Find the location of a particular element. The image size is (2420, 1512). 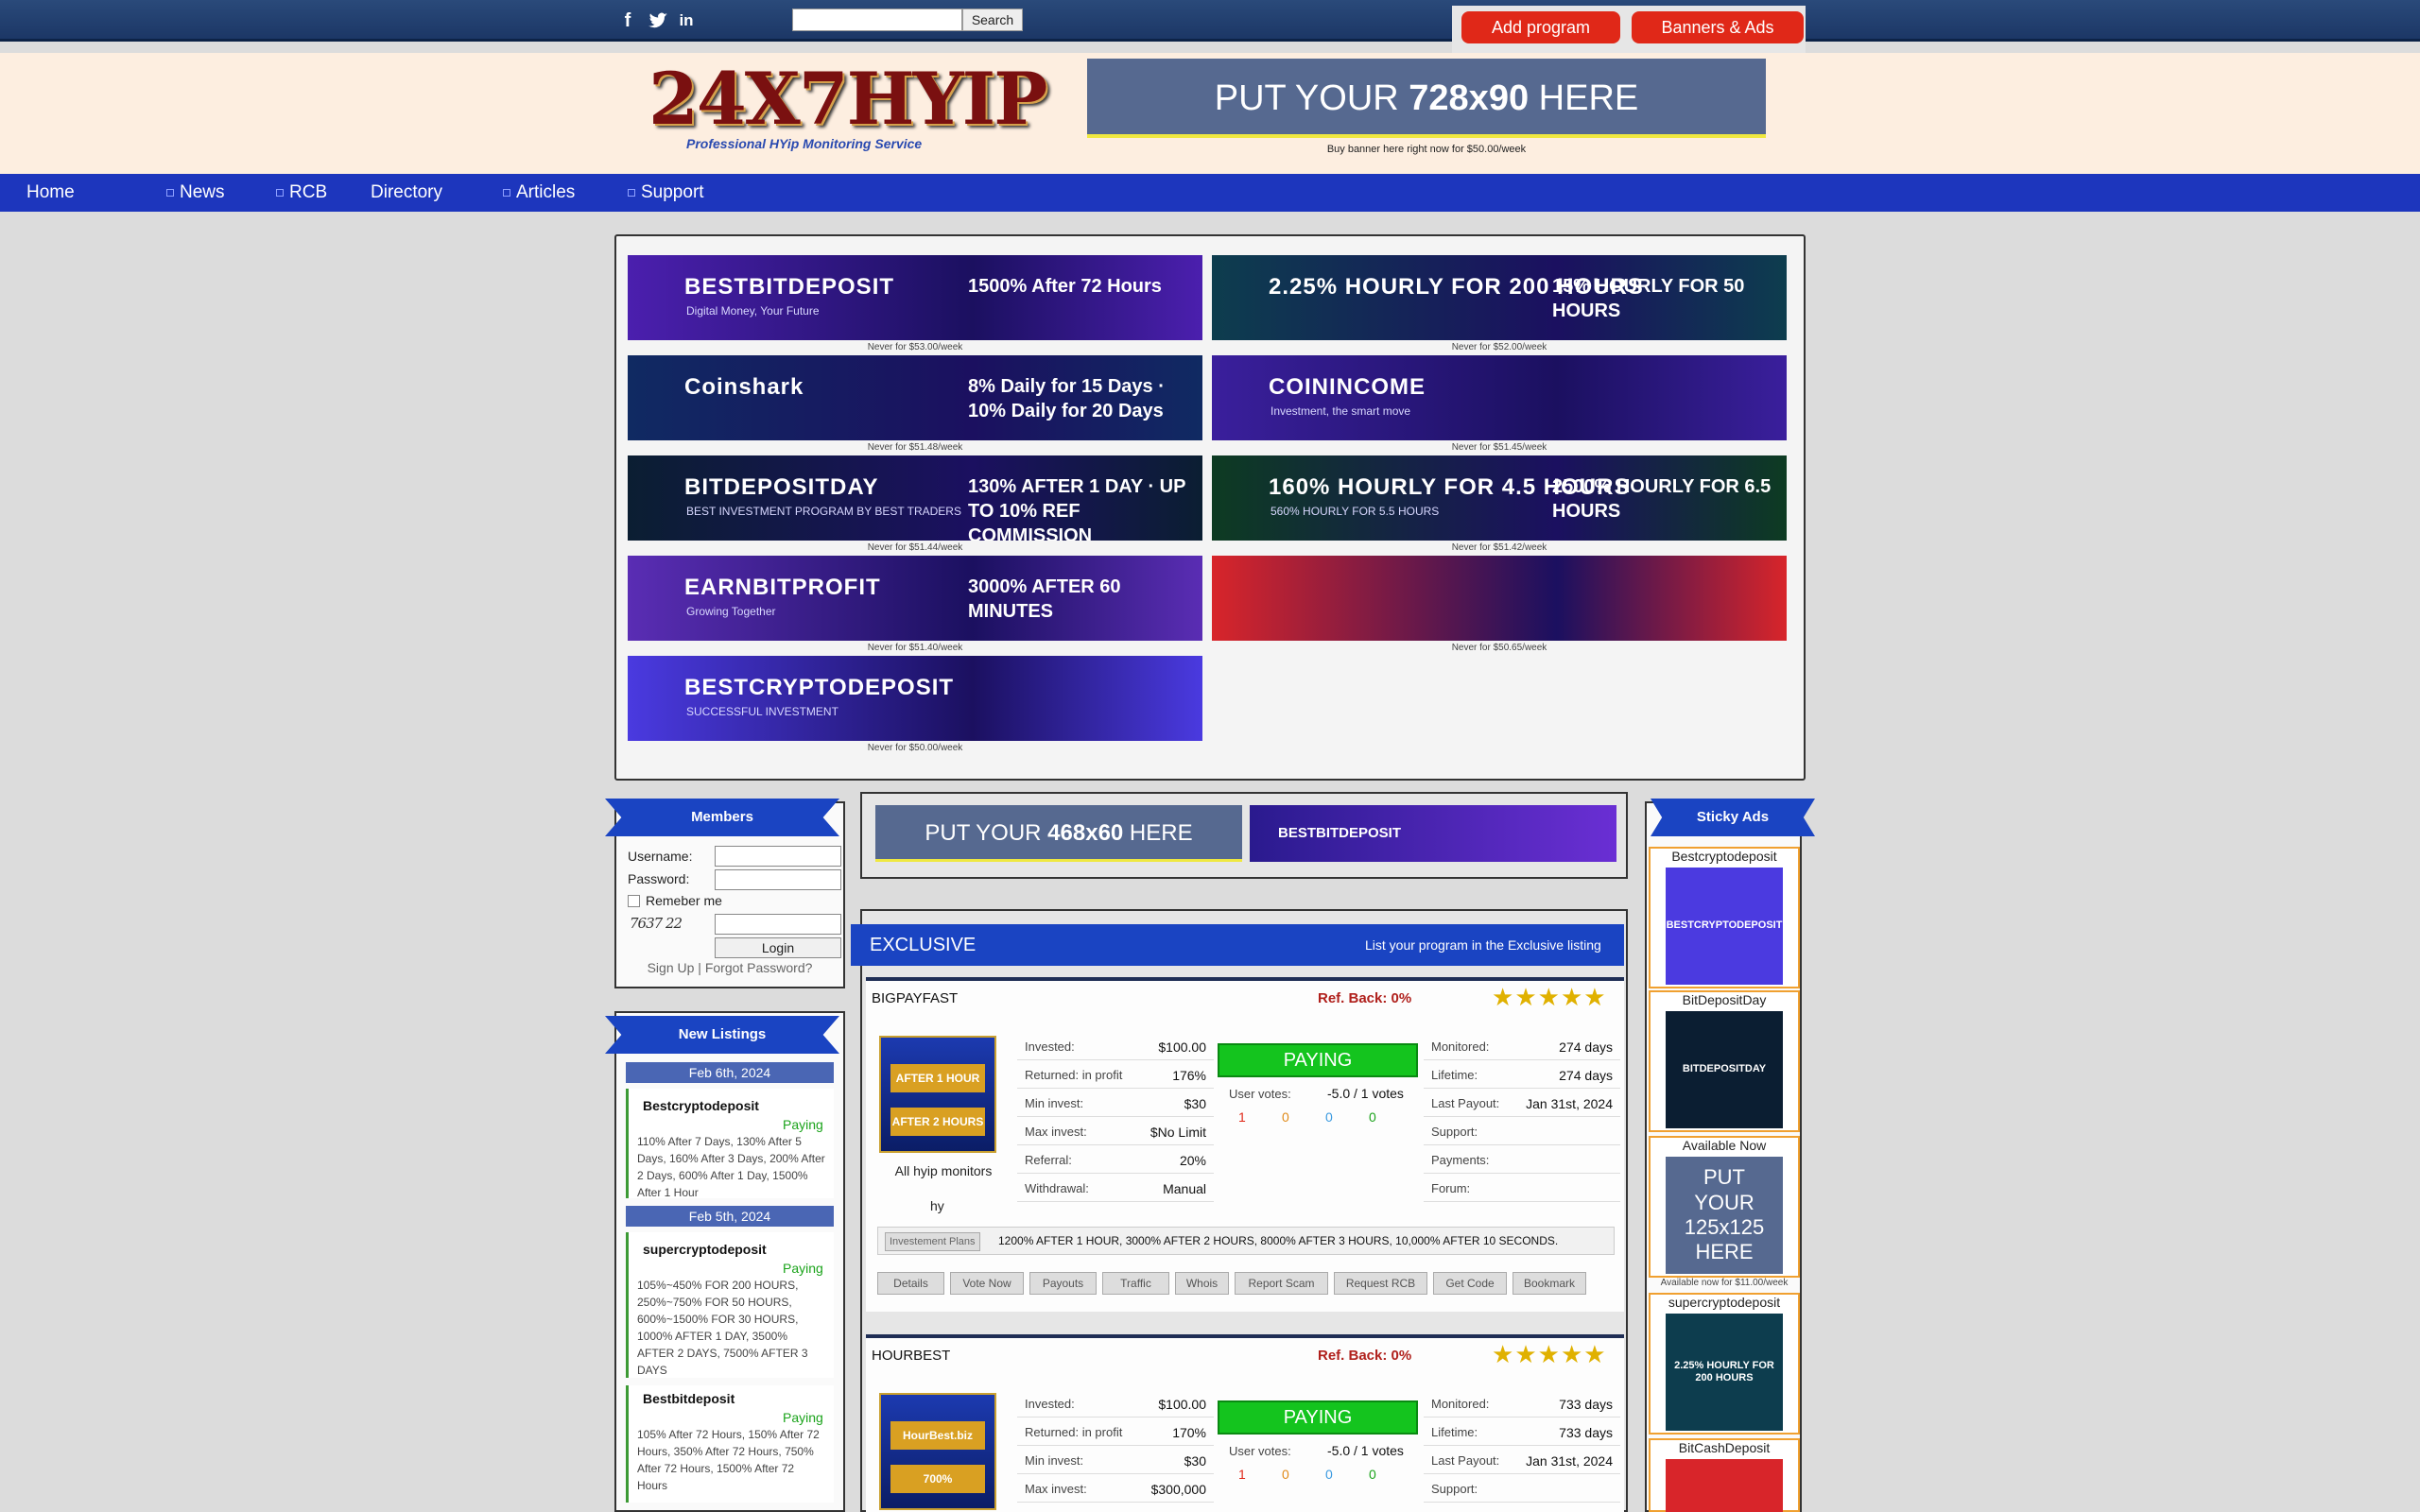

banner-title: BITDEPOSITDAY is located at coordinates (781, 487).